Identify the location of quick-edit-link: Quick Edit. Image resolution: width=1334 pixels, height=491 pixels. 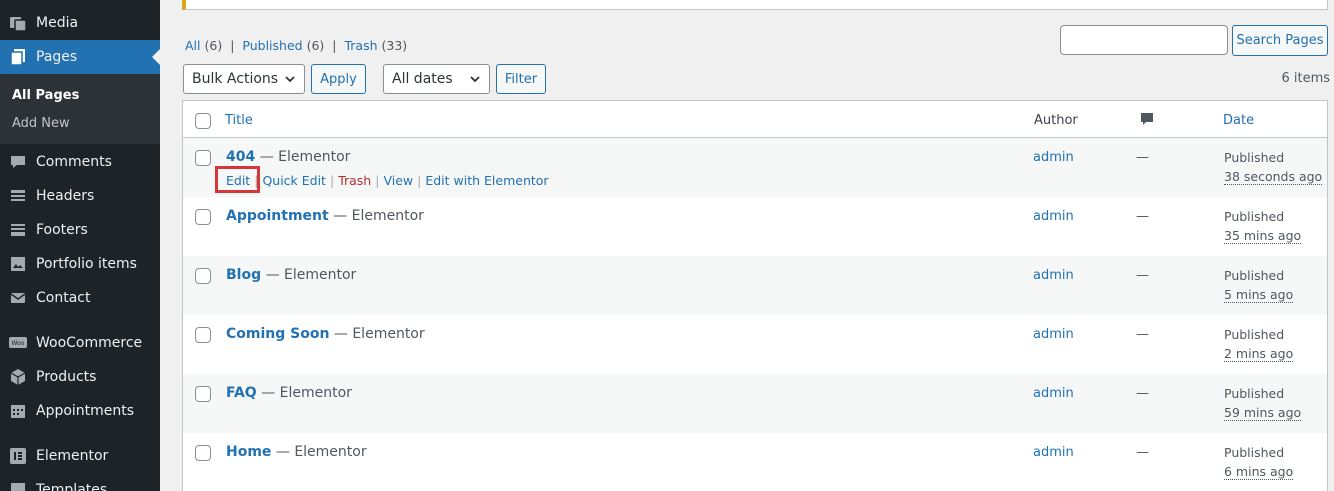
(294, 180).